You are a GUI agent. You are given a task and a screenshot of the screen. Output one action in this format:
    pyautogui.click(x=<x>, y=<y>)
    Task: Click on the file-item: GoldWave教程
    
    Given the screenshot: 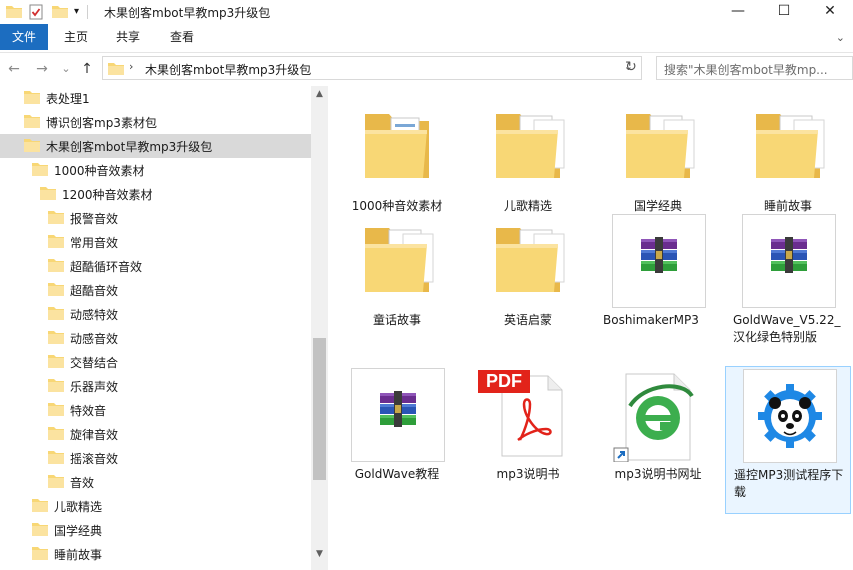 What is the action you would take?
    pyautogui.click(x=397, y=440)
    